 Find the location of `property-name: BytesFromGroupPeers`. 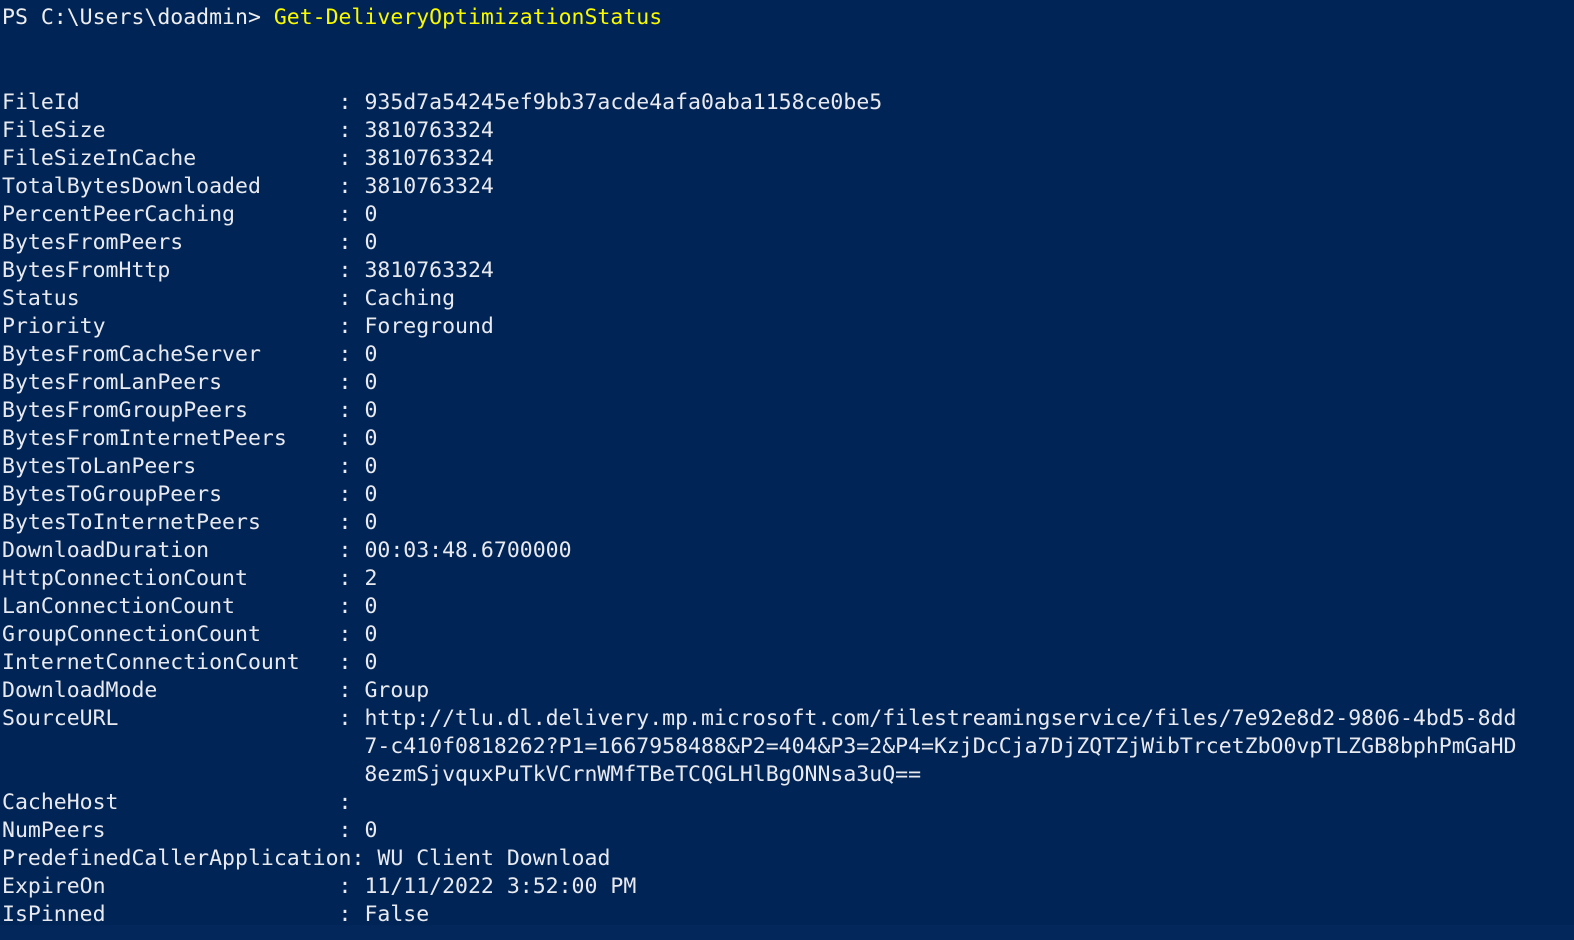

property-name: BytesFromGroupPeers is located at coordinates (170, 410).